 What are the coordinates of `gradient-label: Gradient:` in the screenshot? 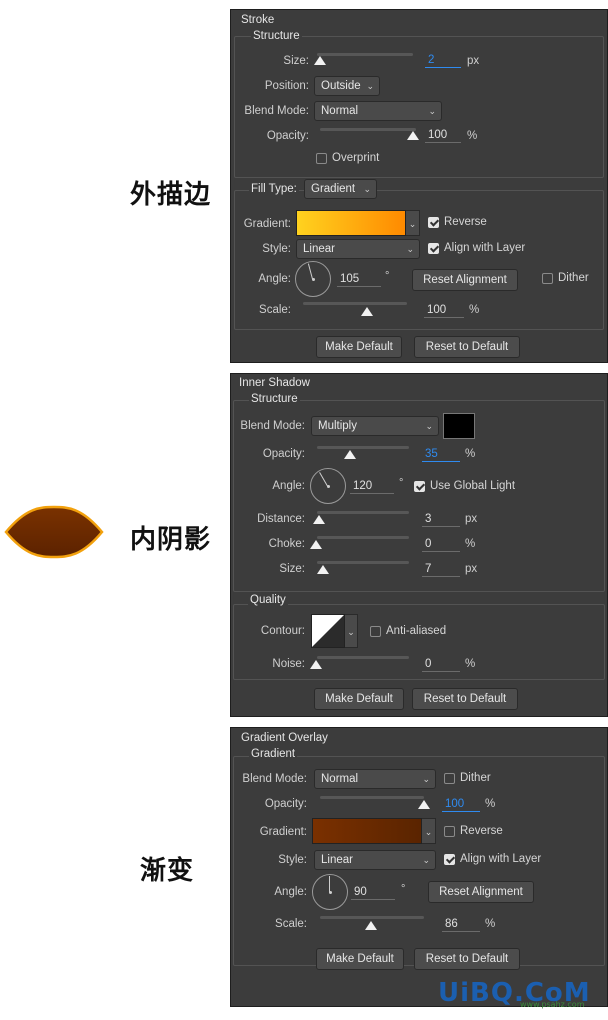 It's located at (267, 224).